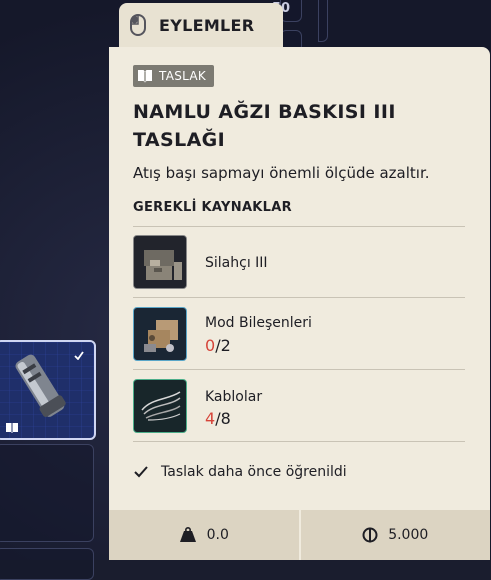 The image size is (491, 580). I want to click on item-footer: 0.0 5.000, so click(299, 535).